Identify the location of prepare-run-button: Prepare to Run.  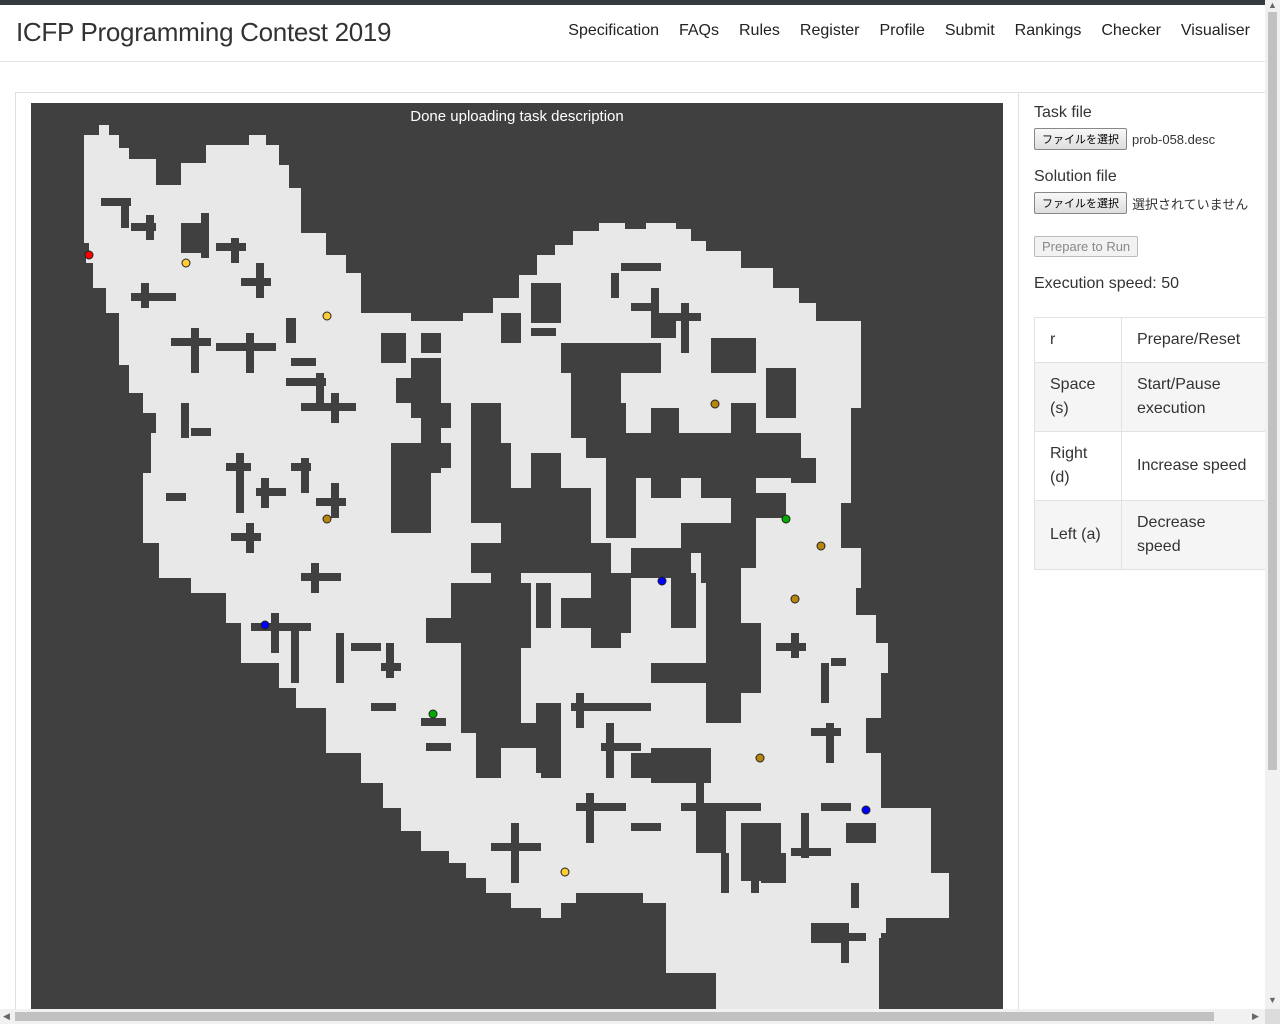
(1086, 246).